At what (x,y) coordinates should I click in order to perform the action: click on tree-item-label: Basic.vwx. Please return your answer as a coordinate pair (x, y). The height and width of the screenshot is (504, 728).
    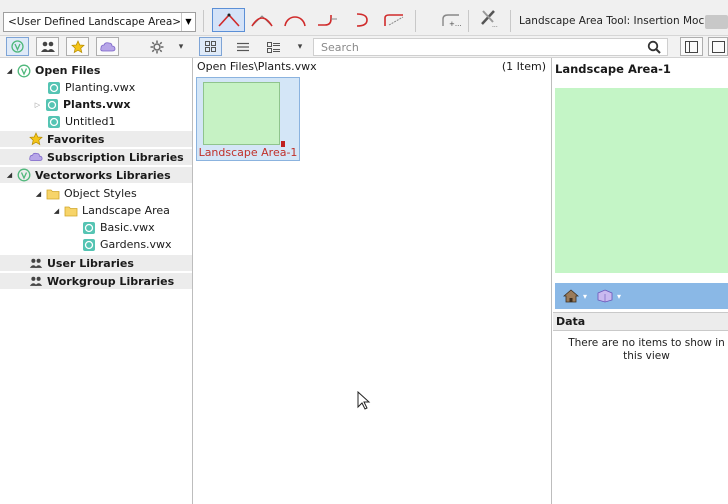
    Looking at the image, I should click on (127, 227).